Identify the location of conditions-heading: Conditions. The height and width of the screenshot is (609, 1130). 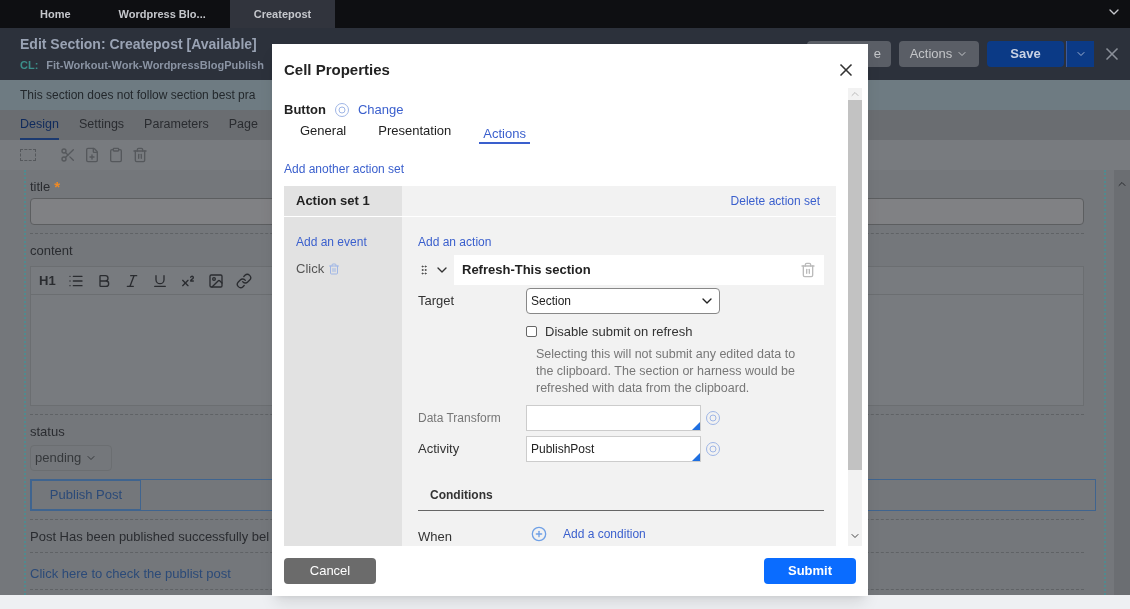
(461, 494).